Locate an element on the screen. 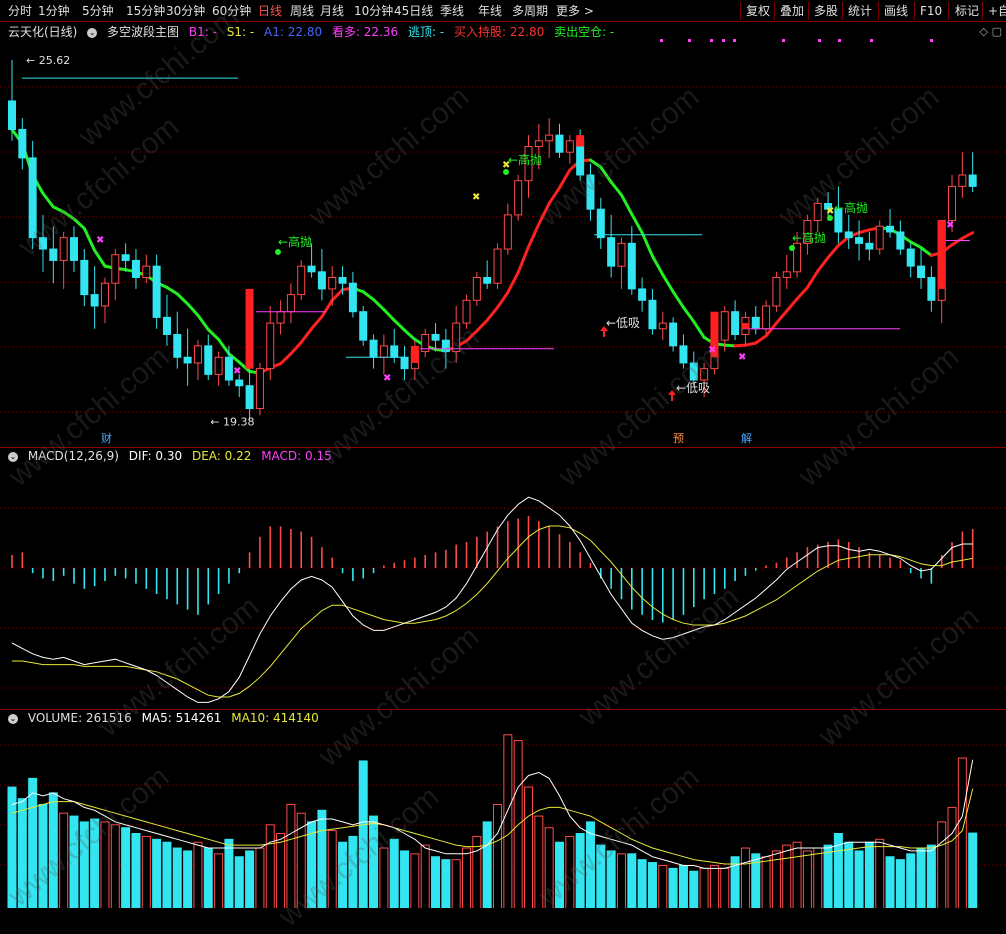  tool-6: 标记 is located at coordinates (967, 11).